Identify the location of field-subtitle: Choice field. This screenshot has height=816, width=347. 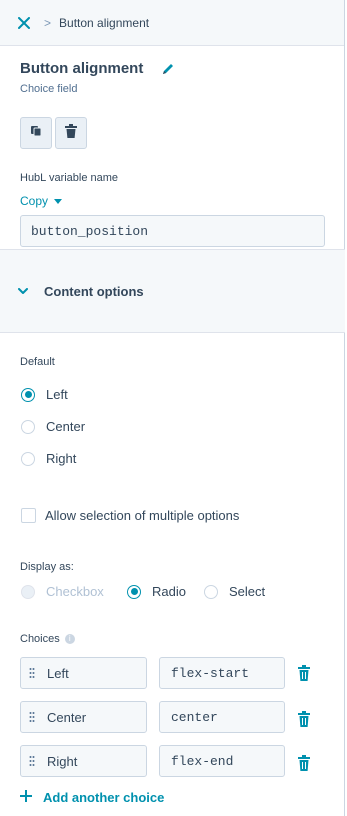
(49, 89).